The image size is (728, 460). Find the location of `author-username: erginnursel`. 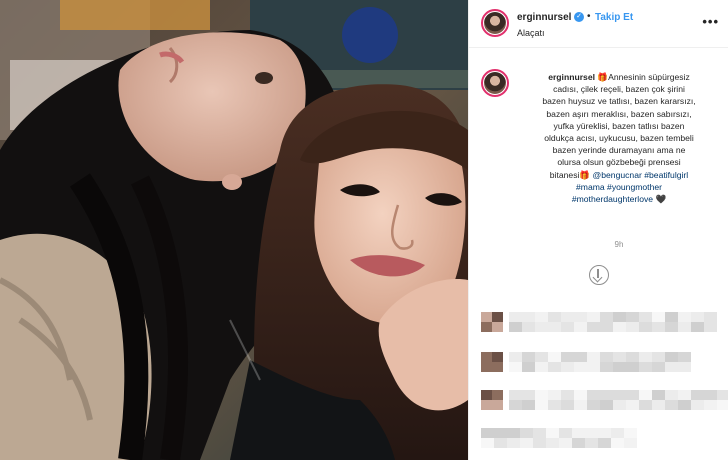

author-username: erginnursel is located at coordinates (544, 17).